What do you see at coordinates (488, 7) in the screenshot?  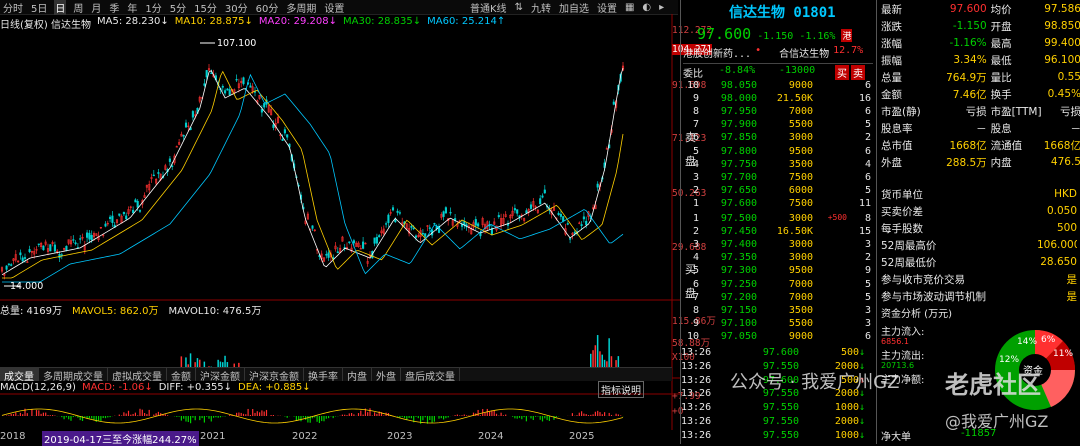 I see `kline-type-select: 普通K线` at bounding box center [488, 7].